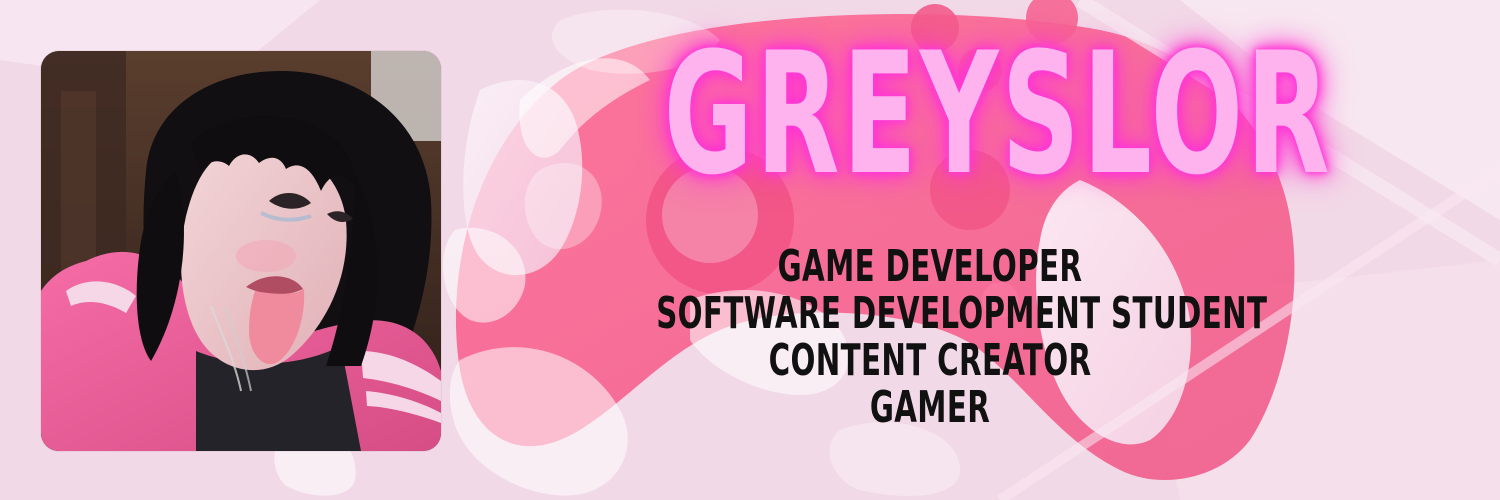  What do you see at coordinates (930, 266) in the screenshot?
I see `role-game-developer: GAME DEVELOPER` at bounding box center [930, 266].